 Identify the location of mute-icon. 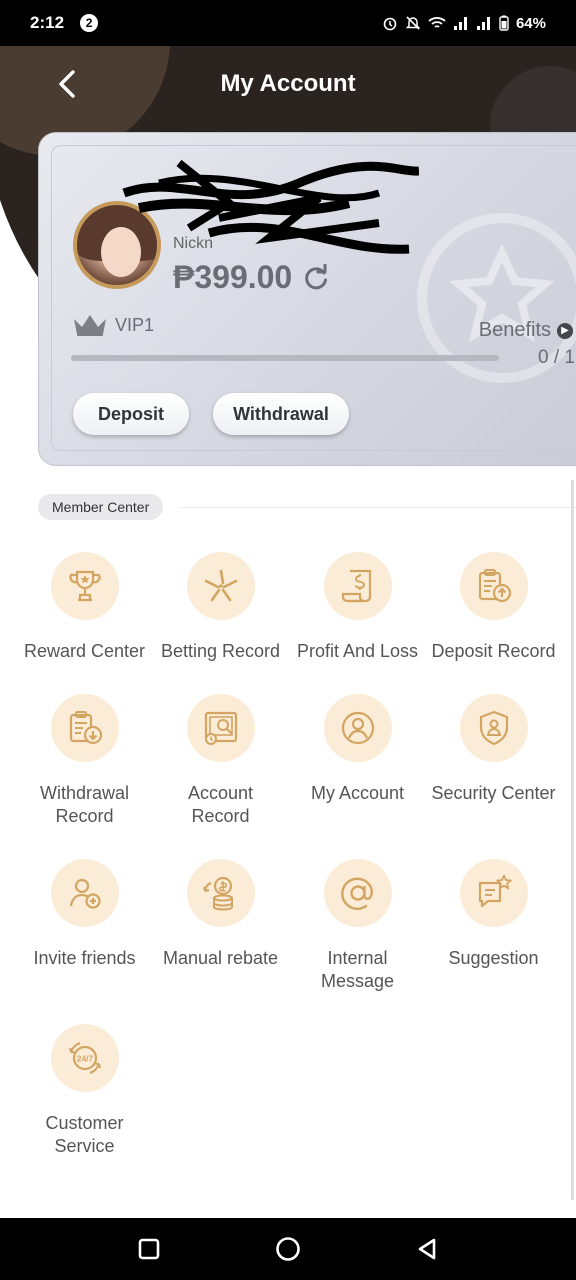
(413, 23).